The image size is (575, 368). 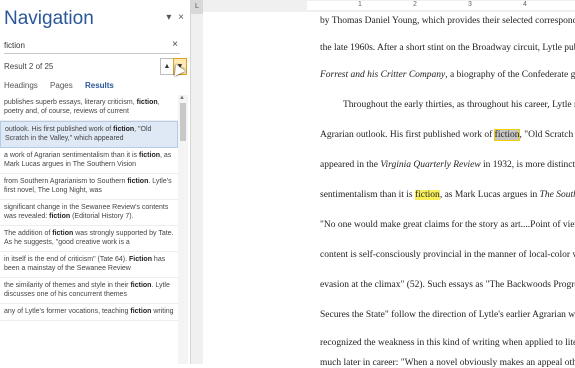 What do you see at coordinates (183, 229) in the screenshot?
I see `results-scrollbar: ▲` at bounding box center [183, 229].